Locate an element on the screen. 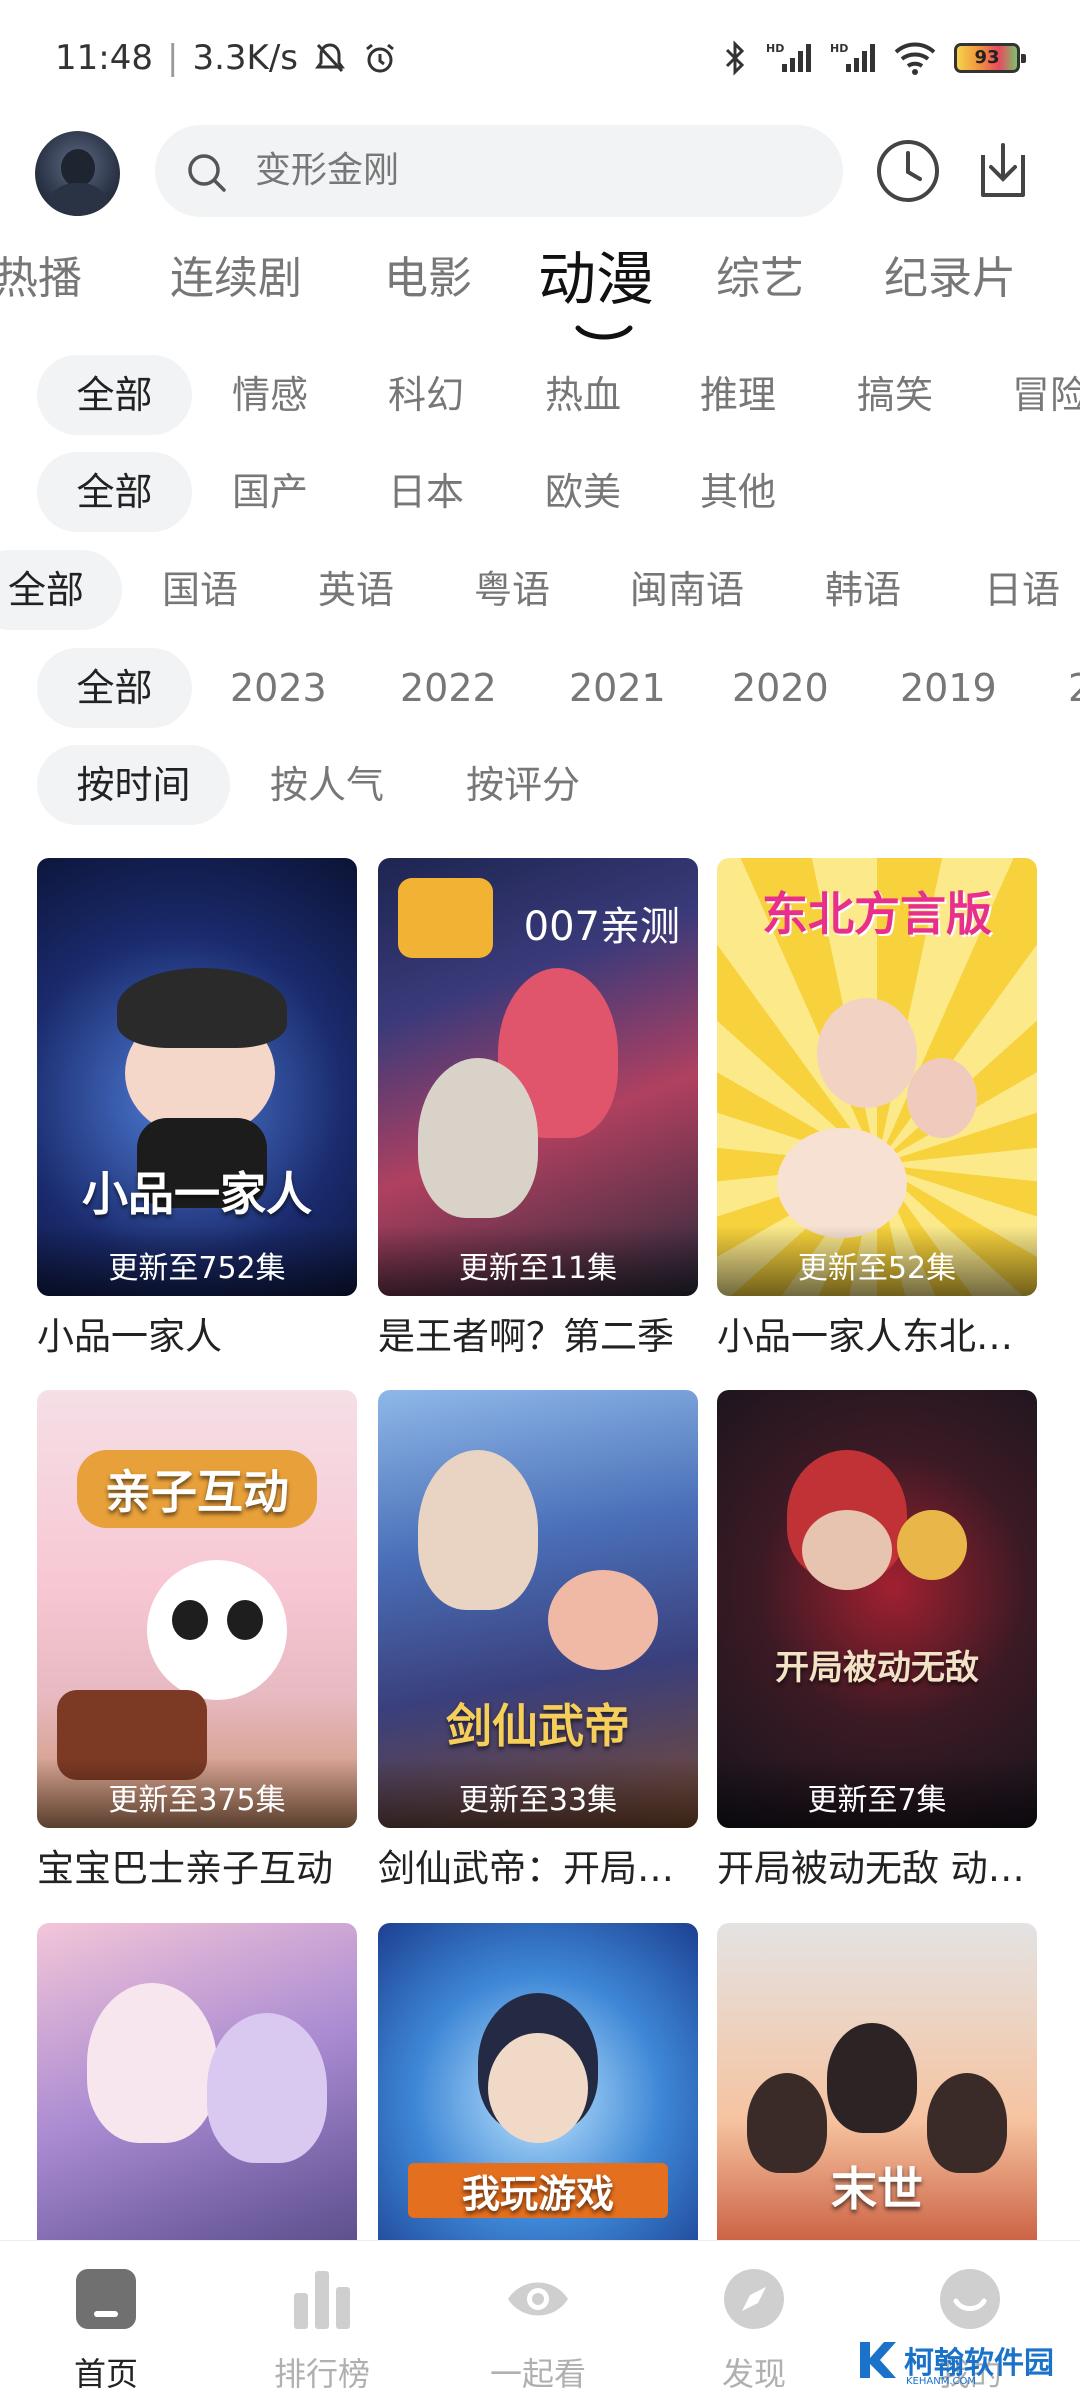 This screenshot has width=1080, height=2400. avatar-shoulders is located at coordinates (78, 199).